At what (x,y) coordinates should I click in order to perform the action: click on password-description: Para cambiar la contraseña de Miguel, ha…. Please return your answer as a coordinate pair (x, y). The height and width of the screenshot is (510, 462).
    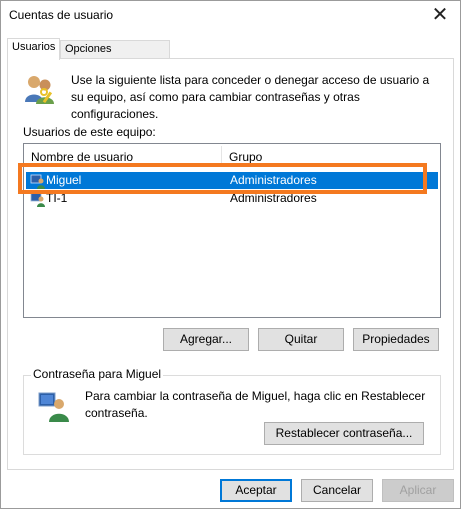
    Looking at the image, I should click on (255, 404).